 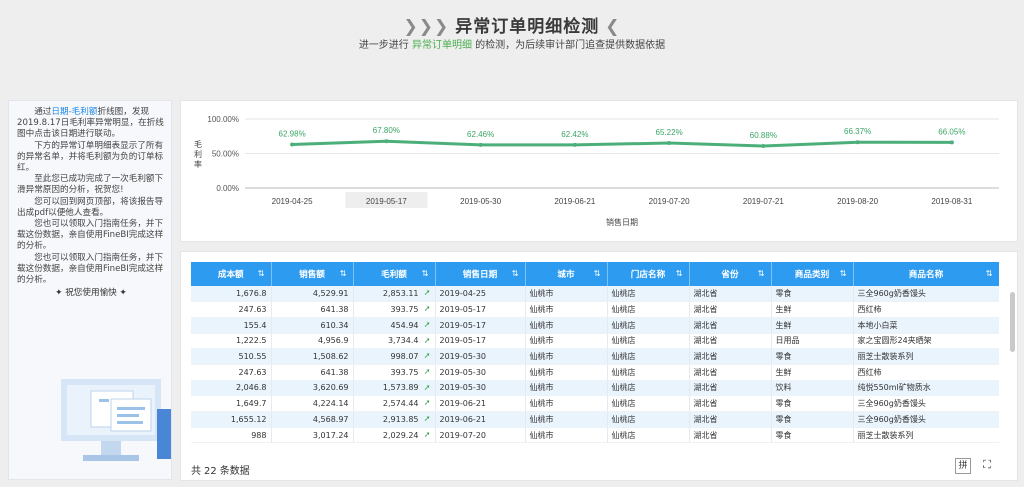 I want to click on table-cell: 2019-05-17, so click(x=480, y=309).